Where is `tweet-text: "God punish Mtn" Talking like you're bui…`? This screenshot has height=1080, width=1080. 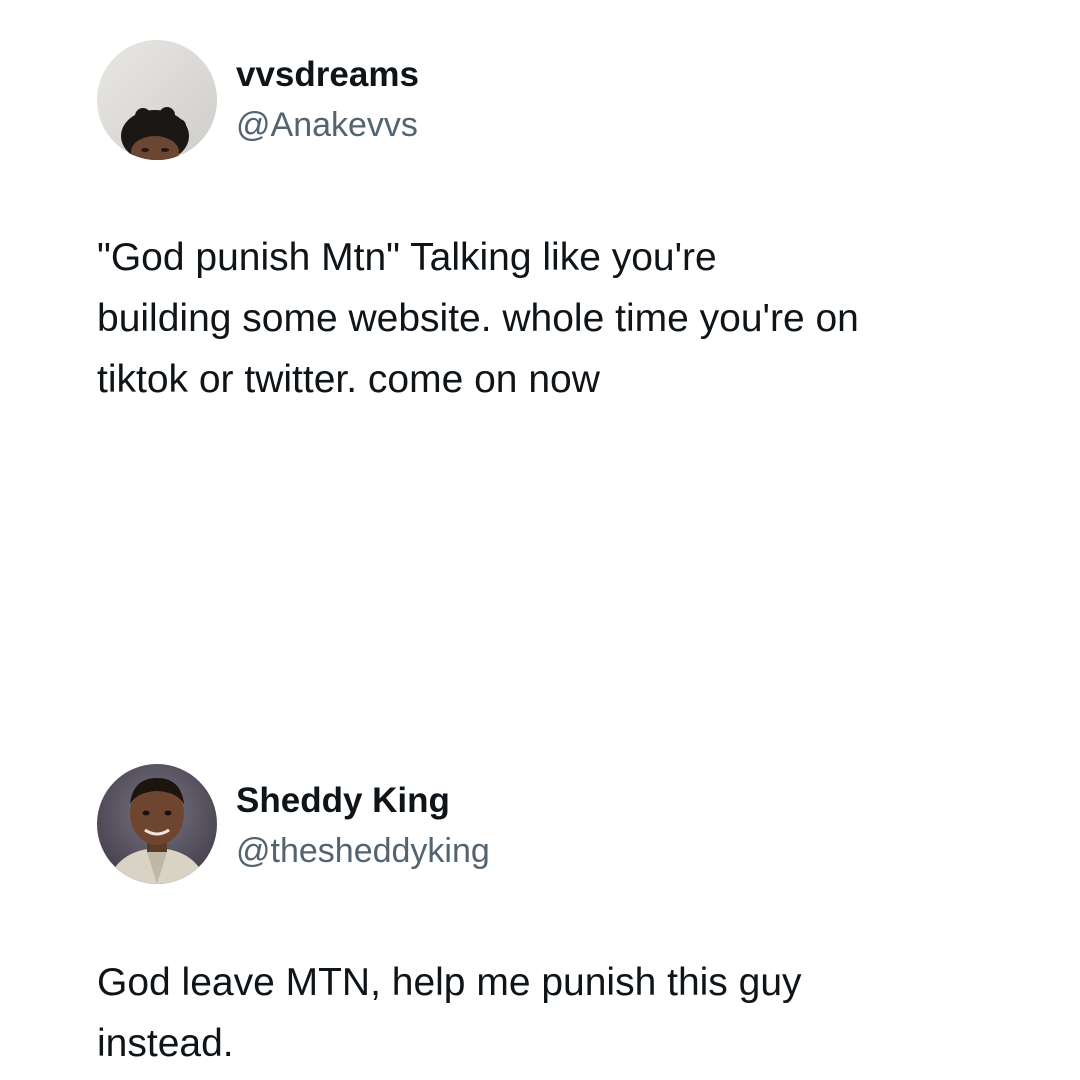 tweet-text: "God punish Mtn" Talking like you're bui… is located at coordinates (478, 318).